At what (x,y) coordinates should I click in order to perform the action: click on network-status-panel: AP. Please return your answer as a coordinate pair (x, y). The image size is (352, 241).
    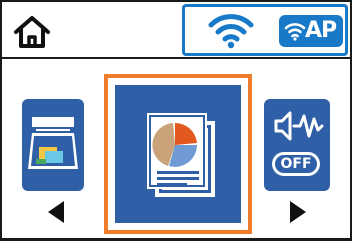
    Looking at the image, I should click on (265, 30).